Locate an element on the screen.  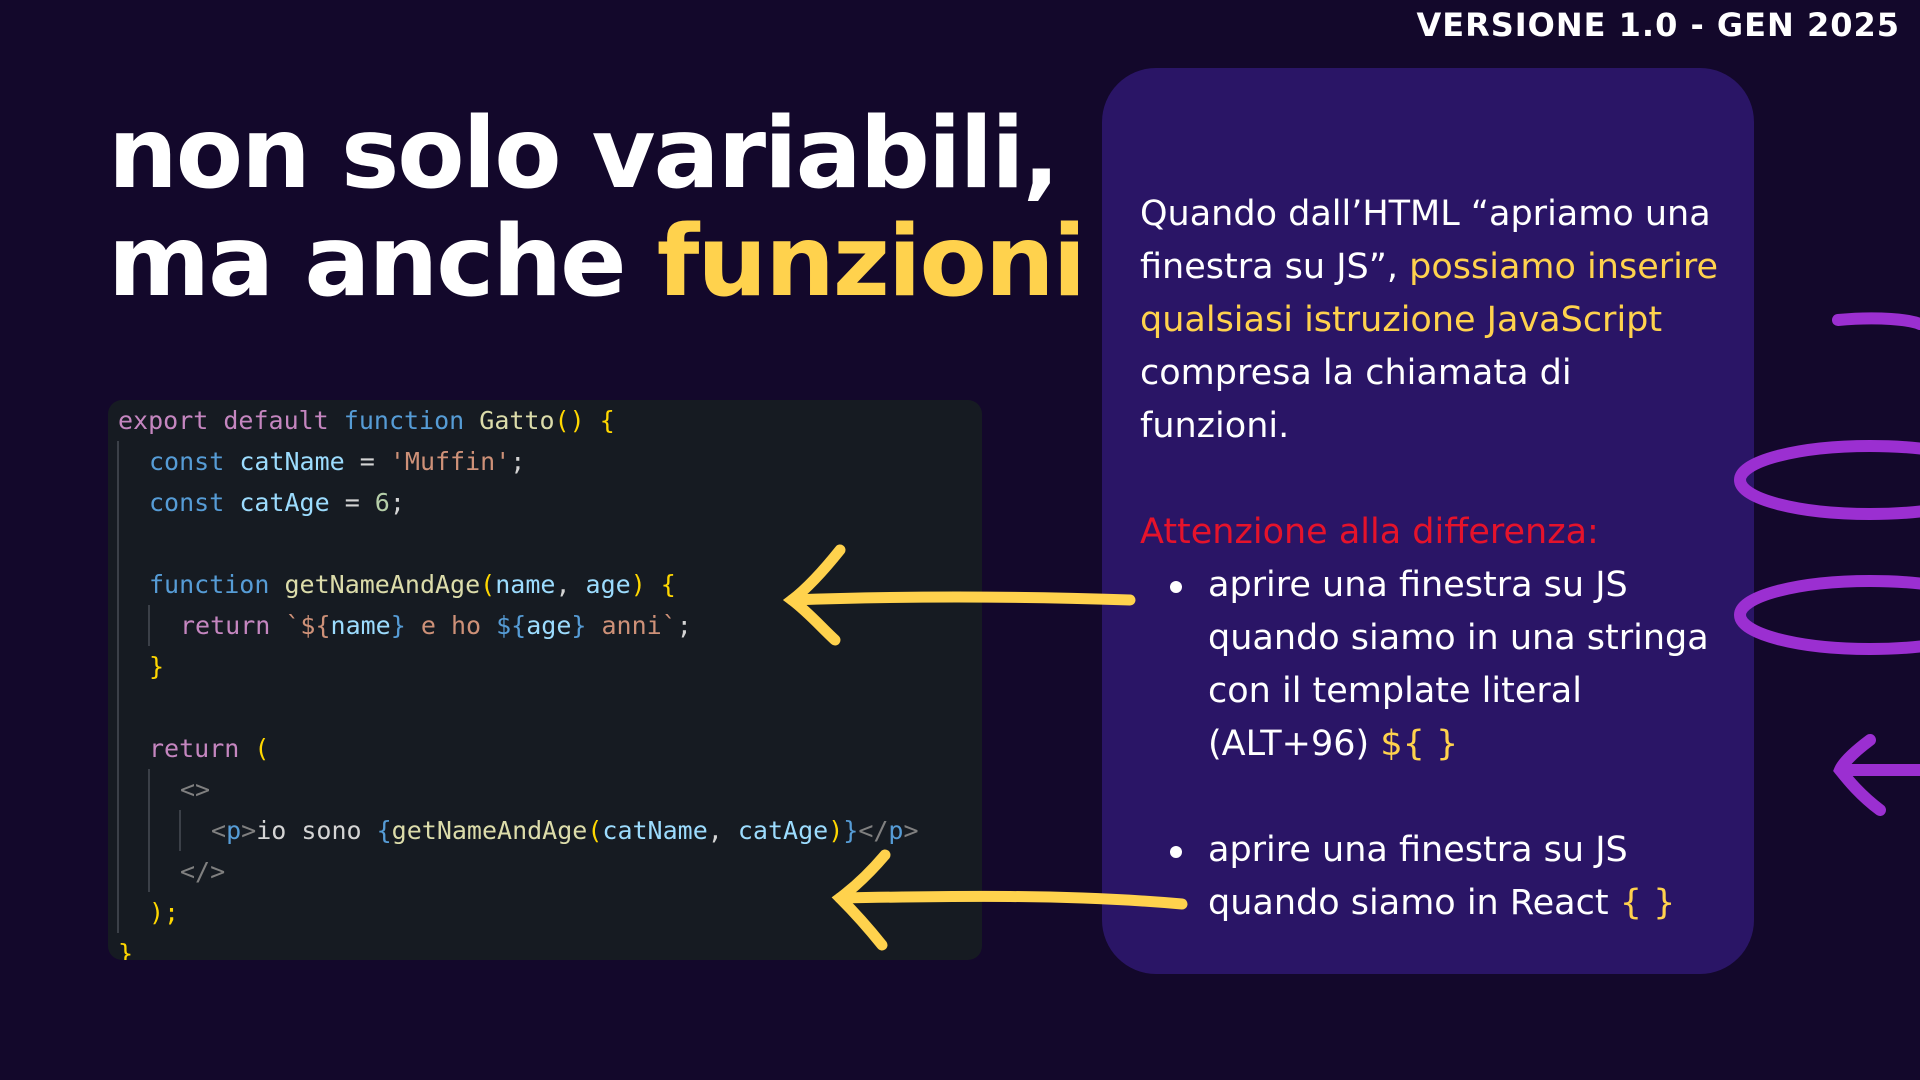
arrow-to-template-literal is located at coordinates (961, 598).